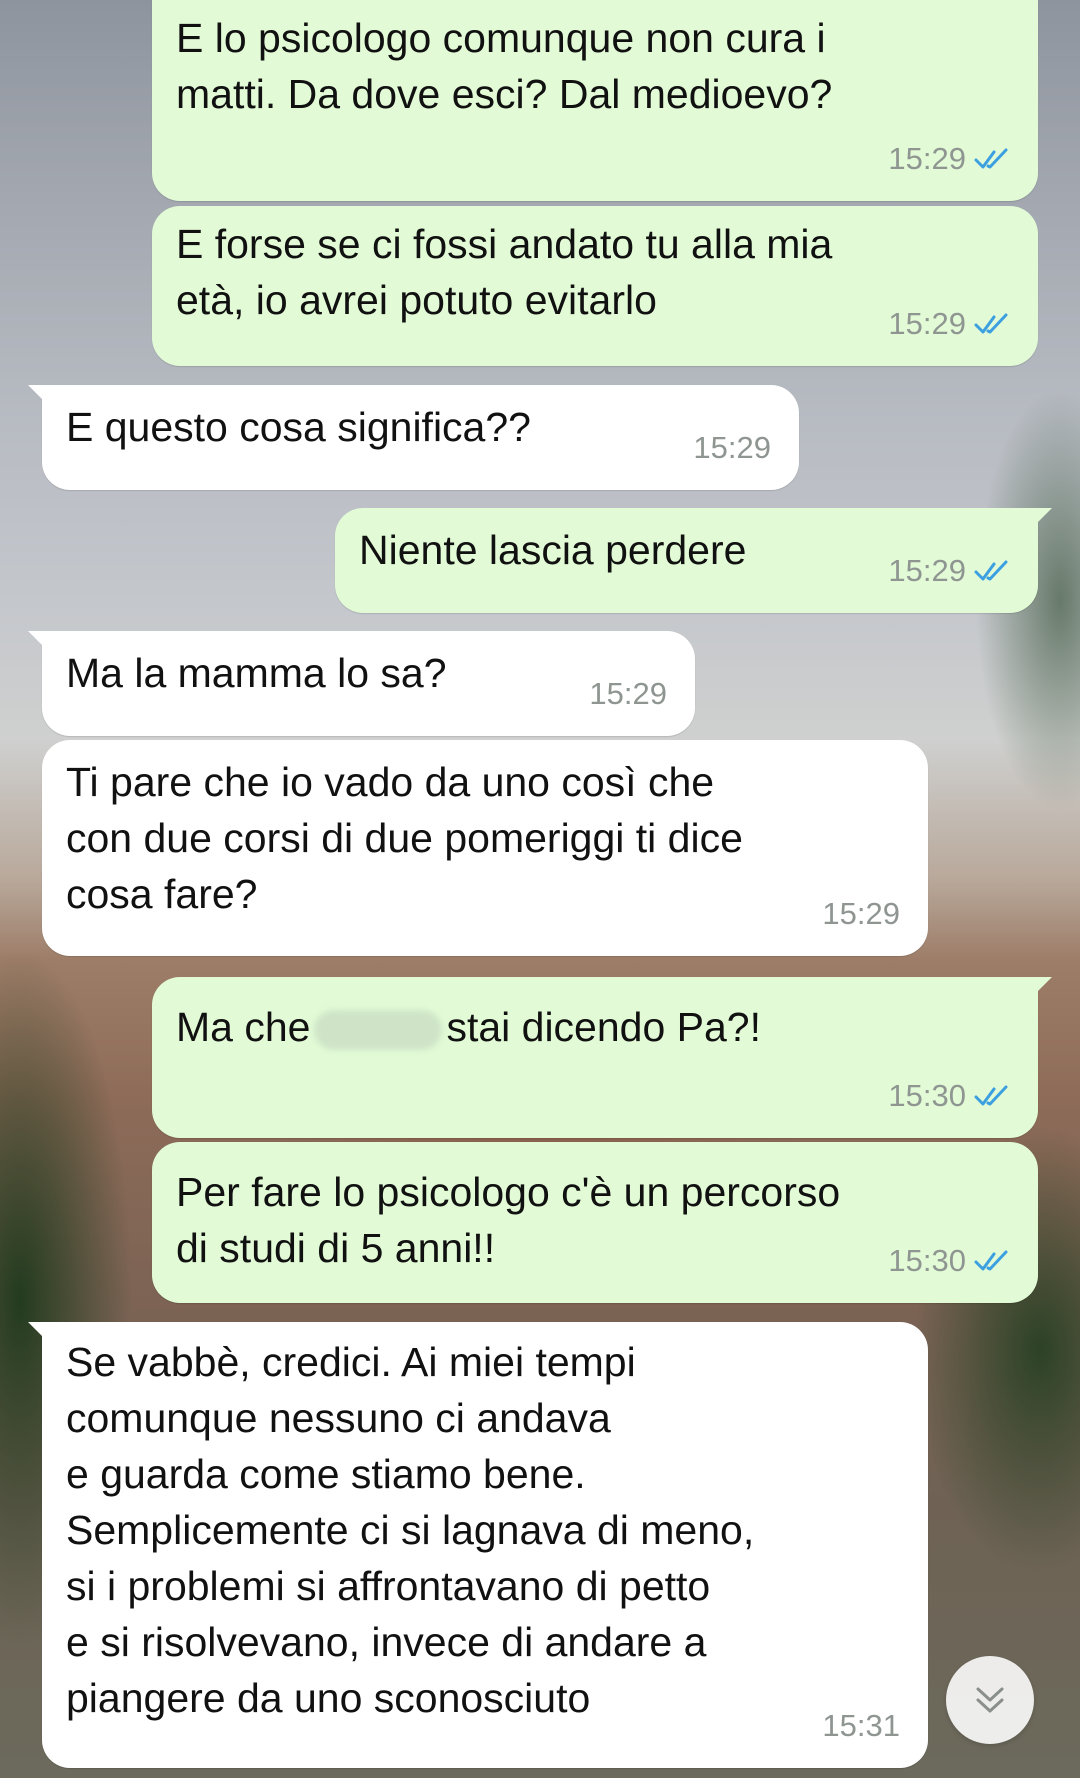 This screenshot has width=1080, height=1778. I want to click on message-text: Ma la mamma lo sa?, so click(256, 673).